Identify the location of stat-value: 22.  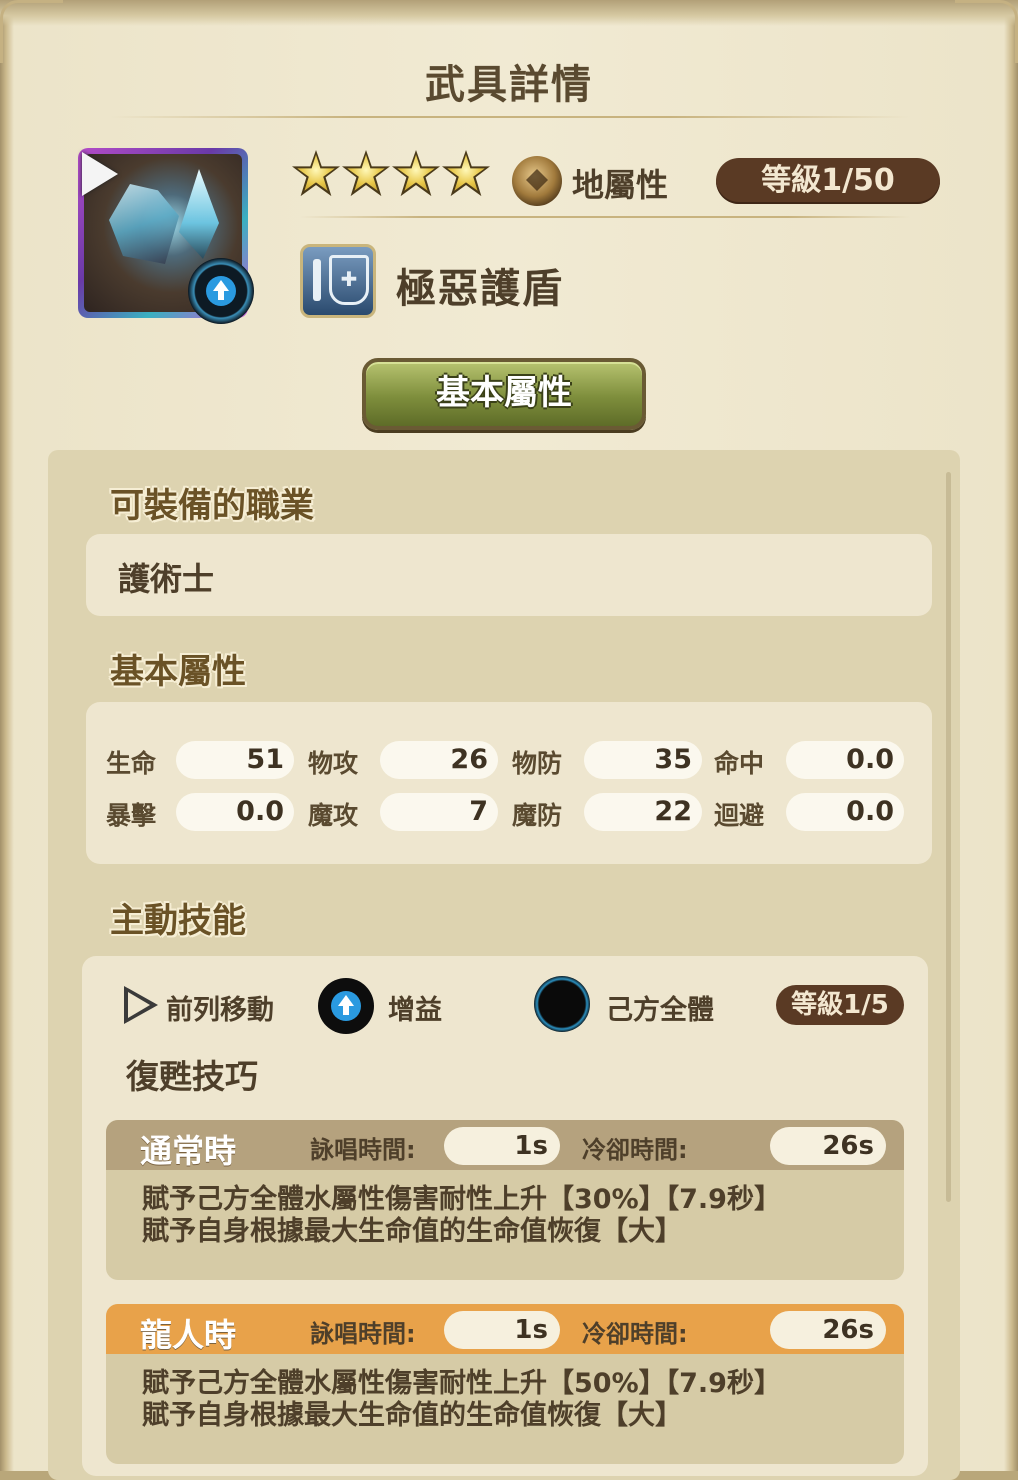
(643, 812).